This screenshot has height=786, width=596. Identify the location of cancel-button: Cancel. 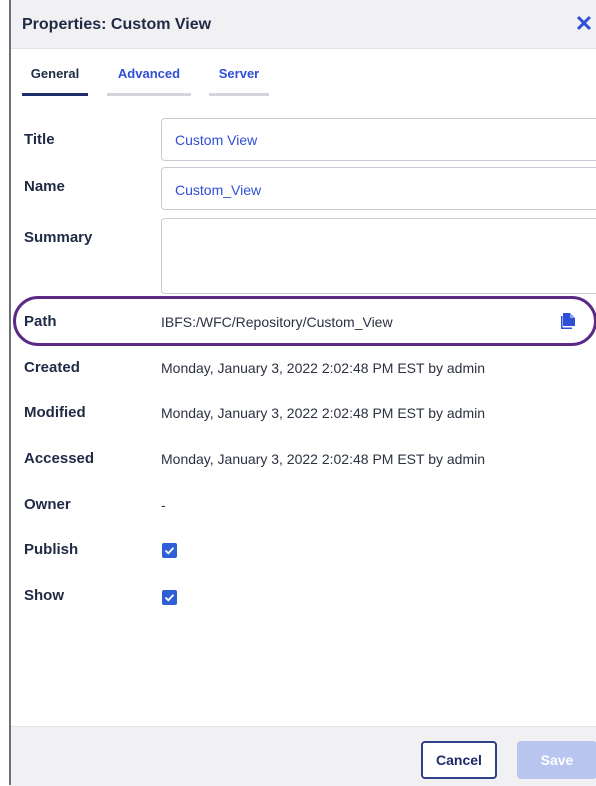
(459, 760).